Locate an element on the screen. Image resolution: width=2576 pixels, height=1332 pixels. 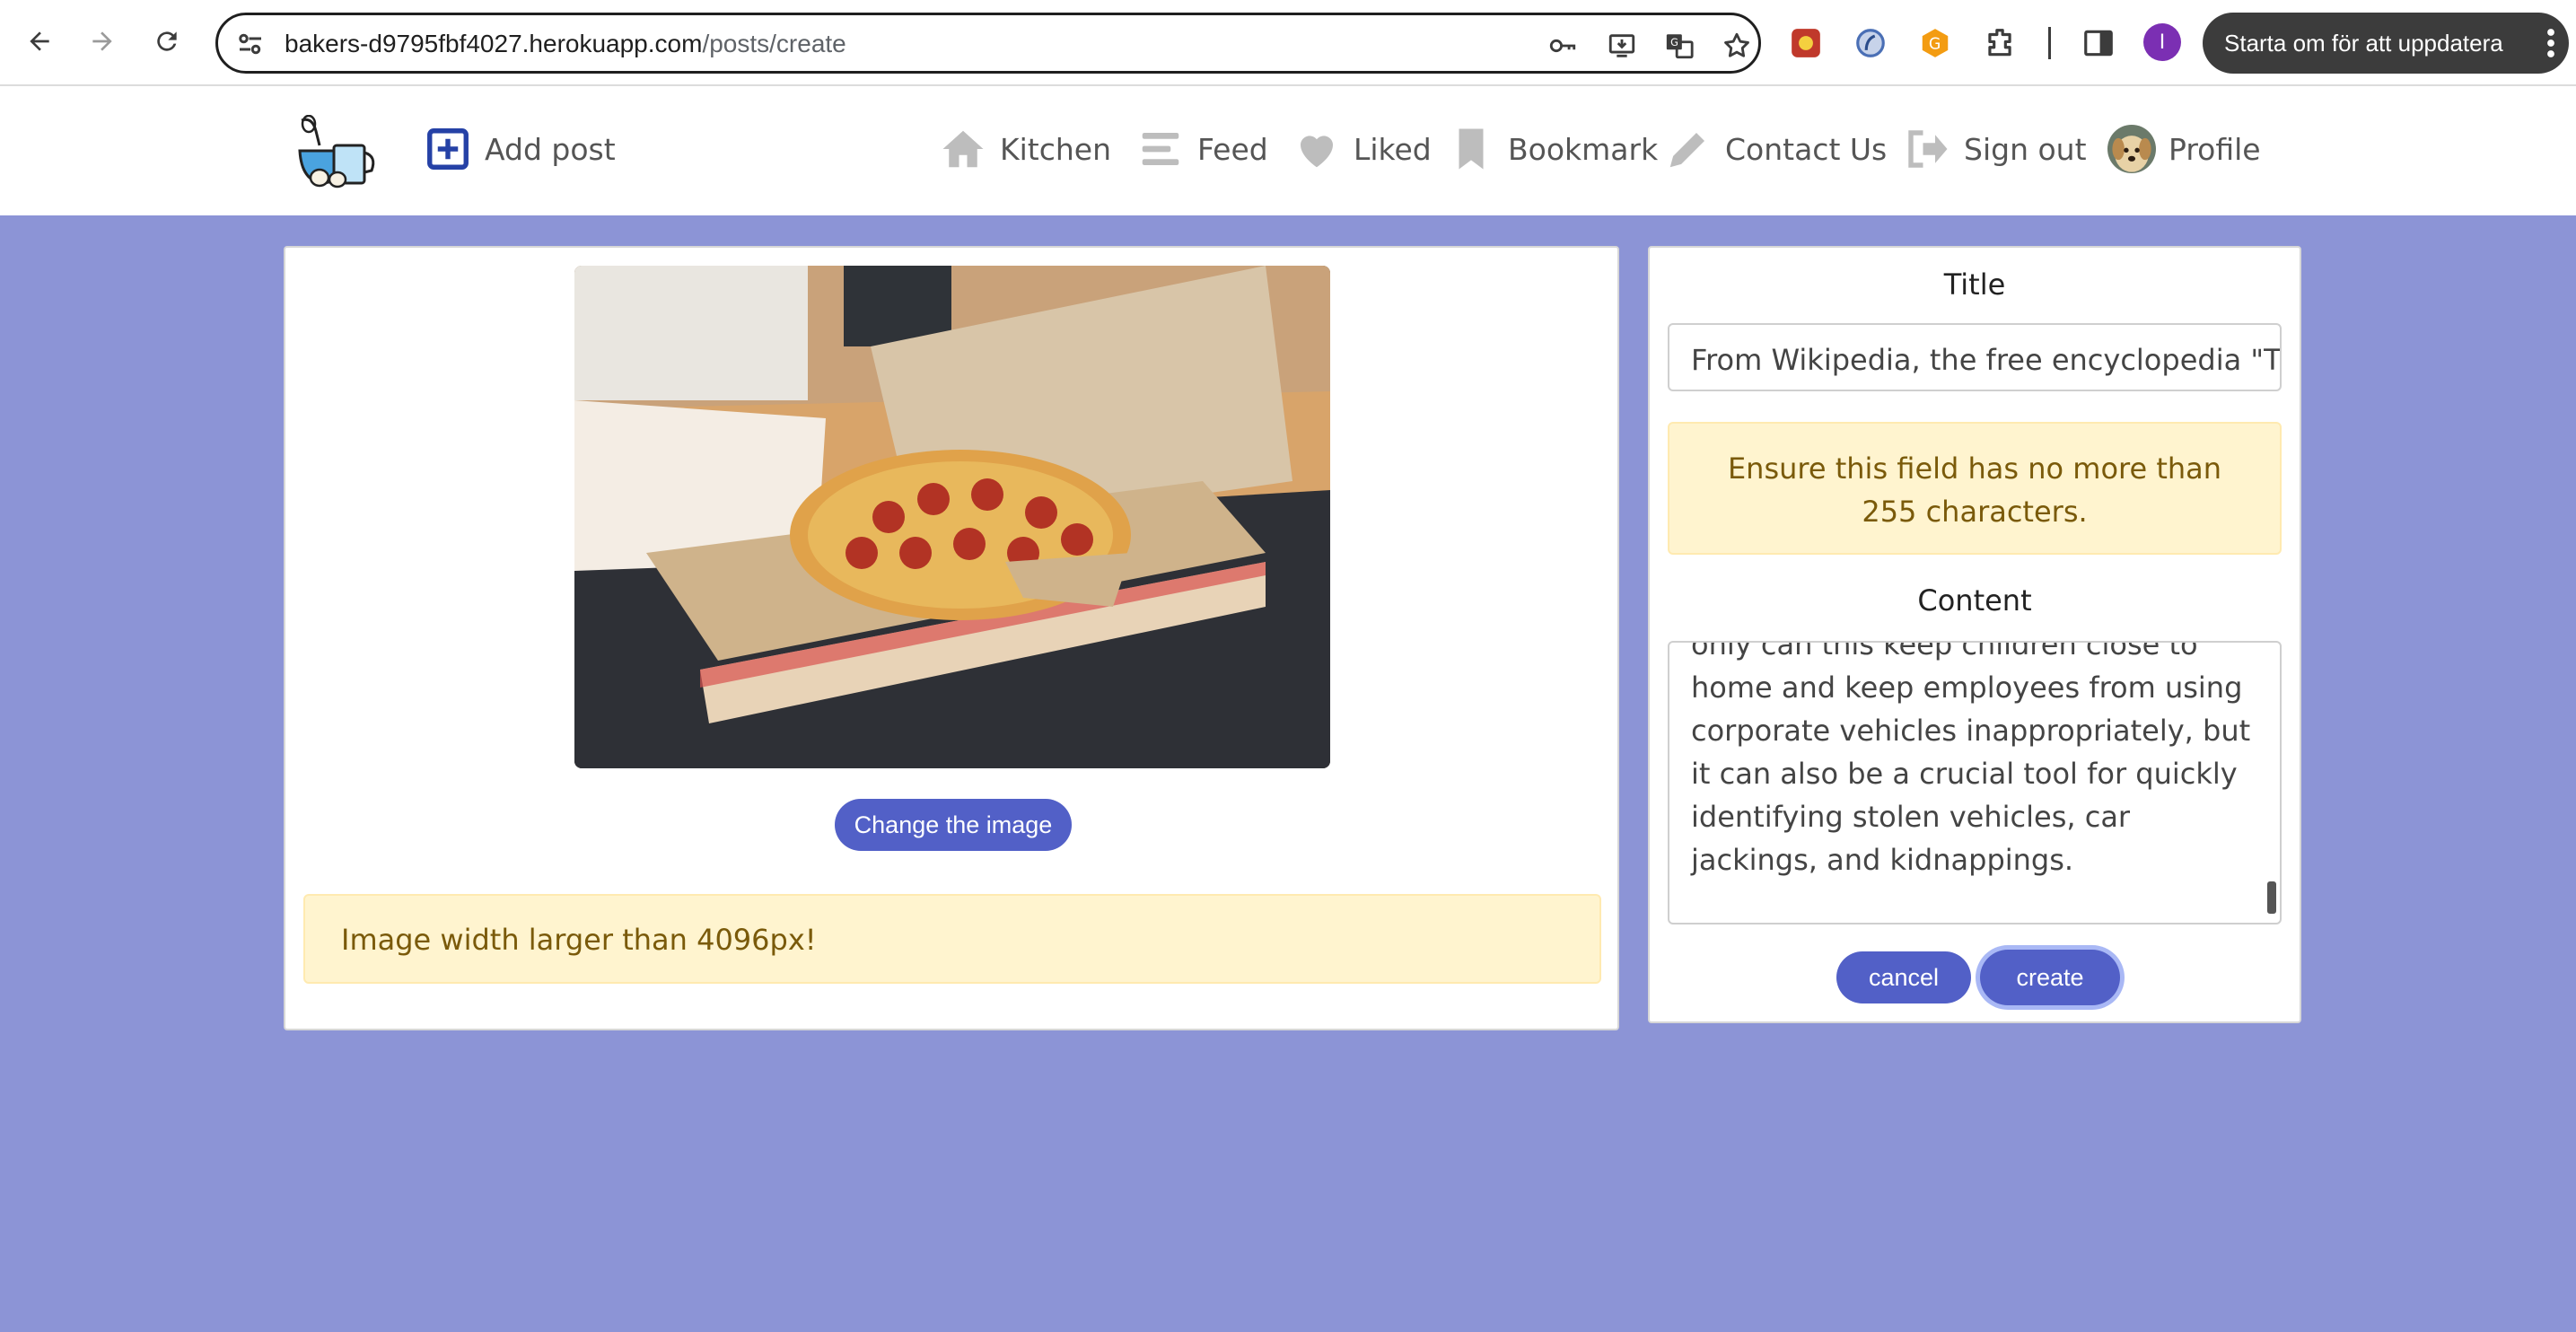
update-button-label: Starta om för att uppdatera is located at coordinates (2363, 43).